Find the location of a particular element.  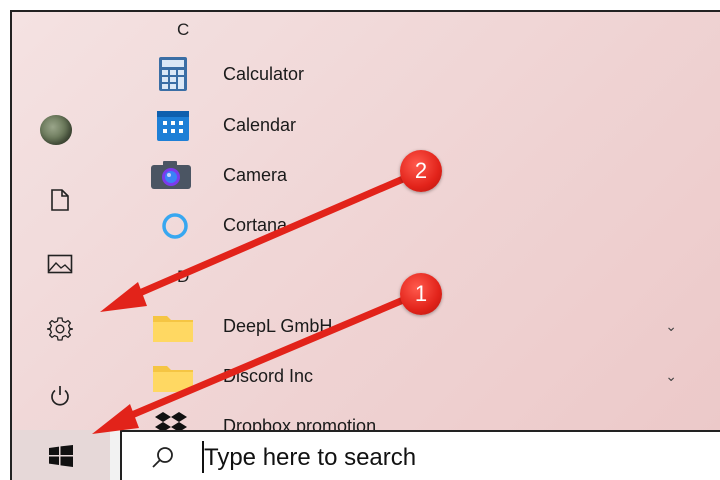

annotation-badge-1: 1 is located at coordinates (421, 294).